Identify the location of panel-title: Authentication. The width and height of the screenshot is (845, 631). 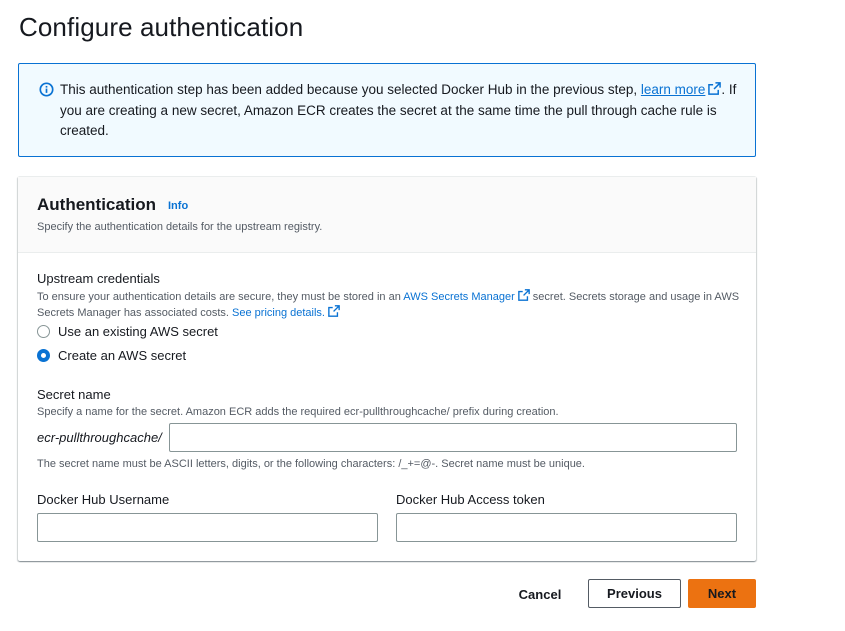
(96, 204).